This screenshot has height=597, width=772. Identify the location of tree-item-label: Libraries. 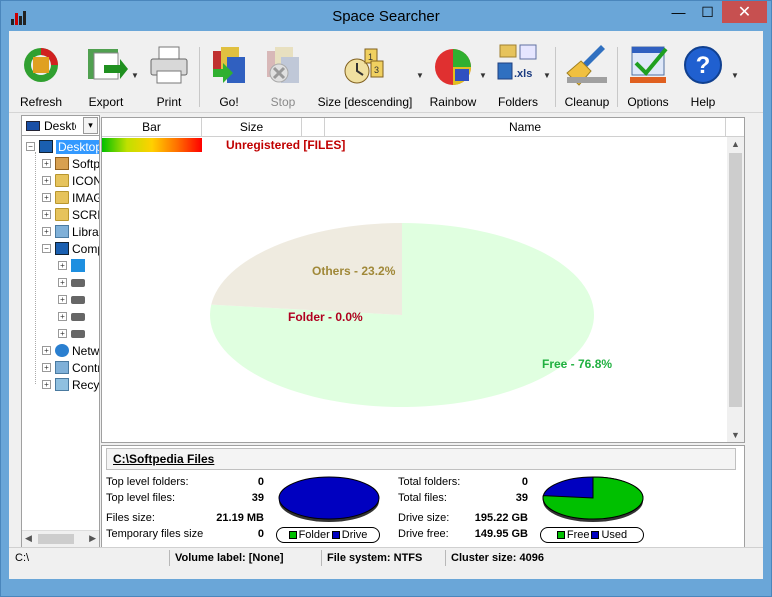
(85, 231).